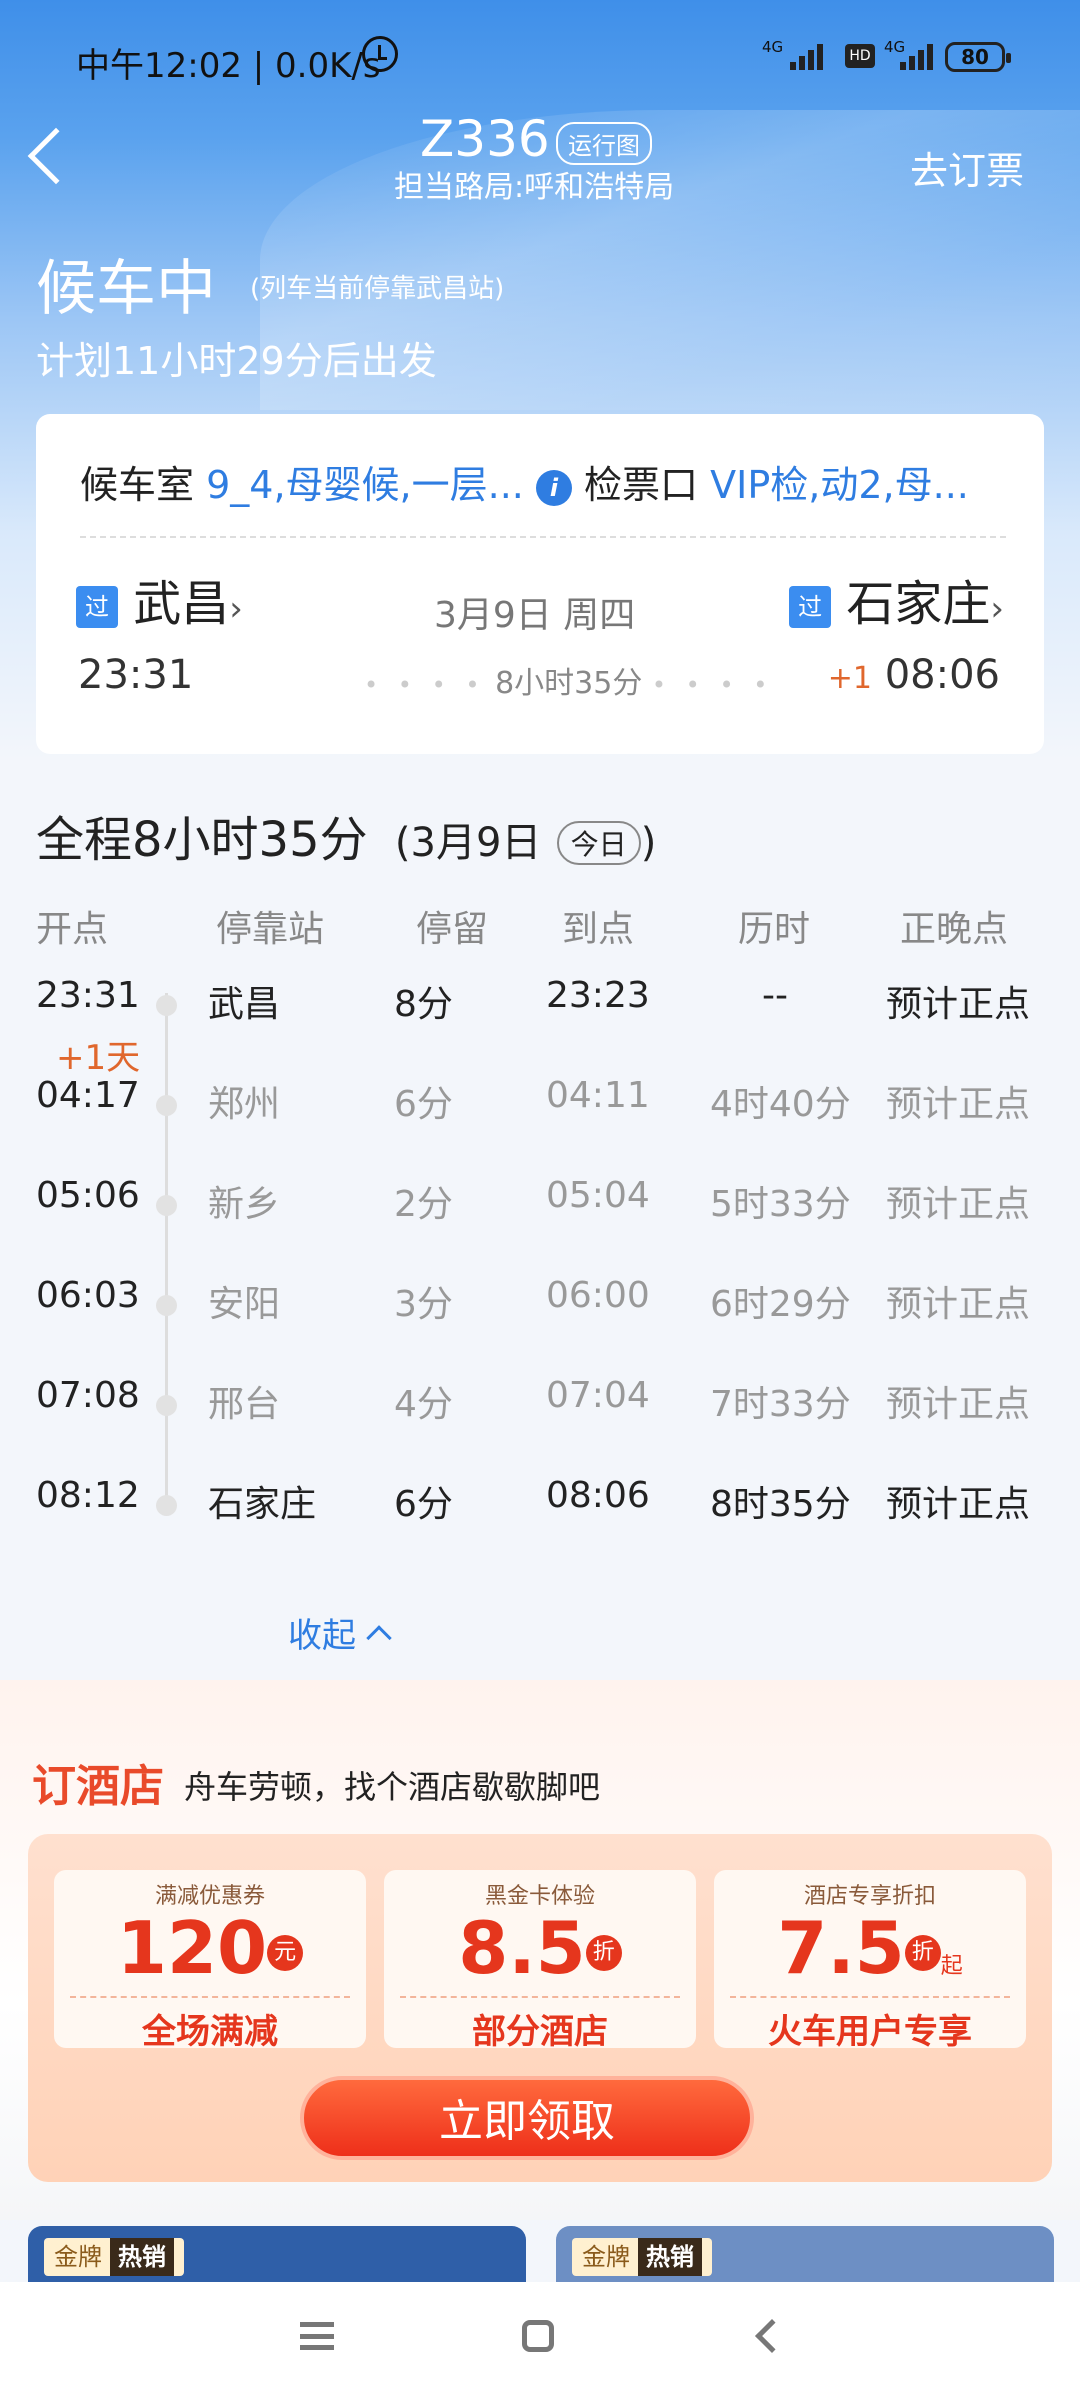 The width and height of the screenshot is (1080, 2400). Describe the element at coordinates (379, 1637) in the screenshot. I see `chevron-up-icon` at that location.